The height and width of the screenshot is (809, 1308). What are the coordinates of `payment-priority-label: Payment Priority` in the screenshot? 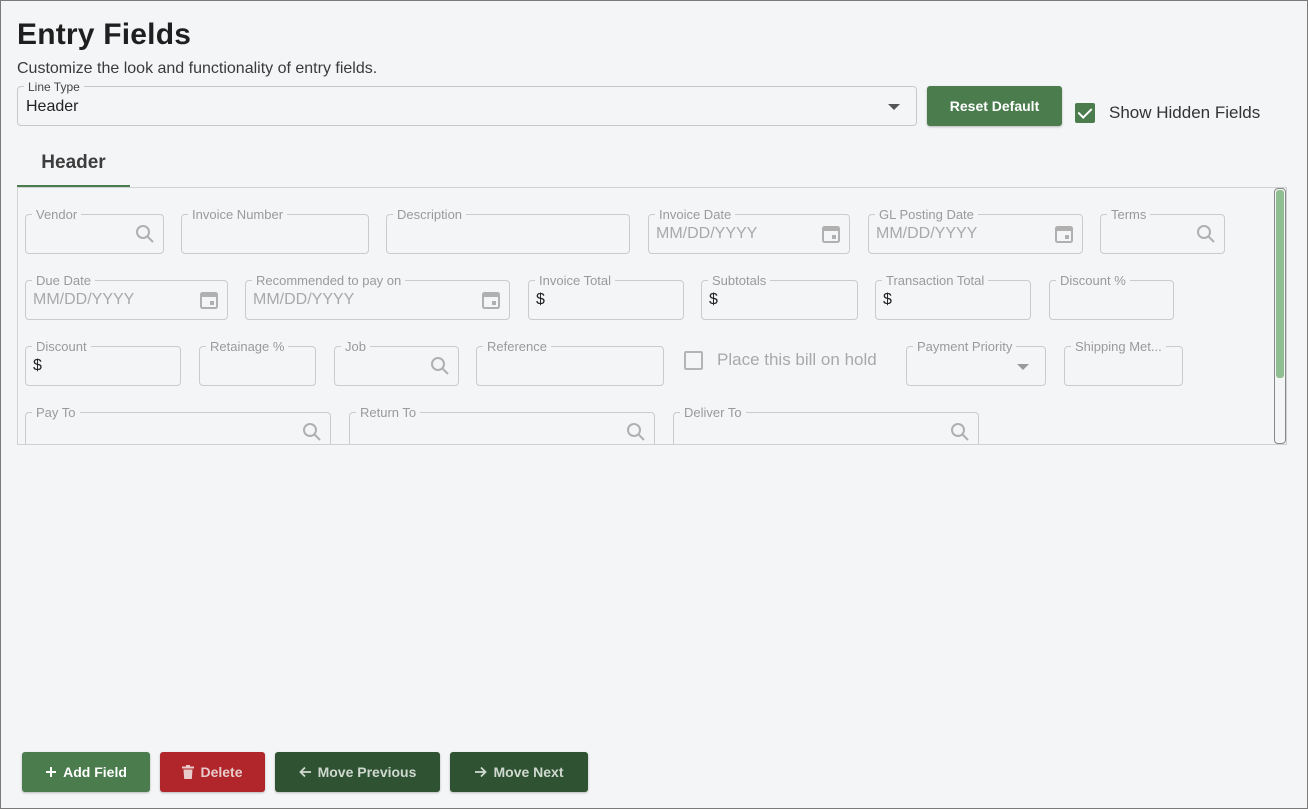 It's located at (965, 346).